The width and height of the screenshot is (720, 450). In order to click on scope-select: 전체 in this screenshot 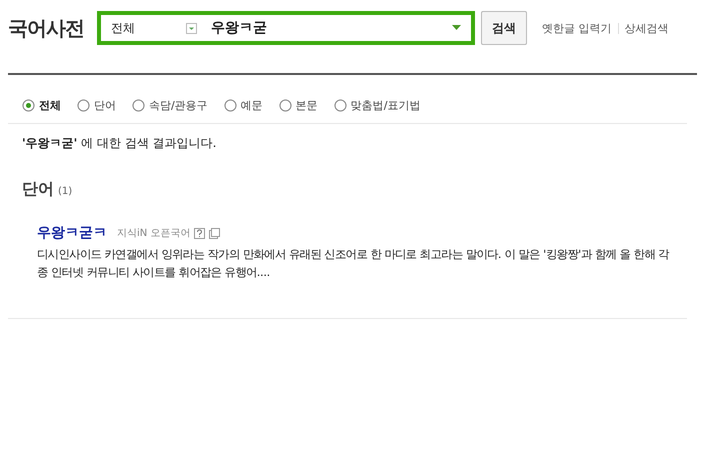, I will do `click(148, 28)`.